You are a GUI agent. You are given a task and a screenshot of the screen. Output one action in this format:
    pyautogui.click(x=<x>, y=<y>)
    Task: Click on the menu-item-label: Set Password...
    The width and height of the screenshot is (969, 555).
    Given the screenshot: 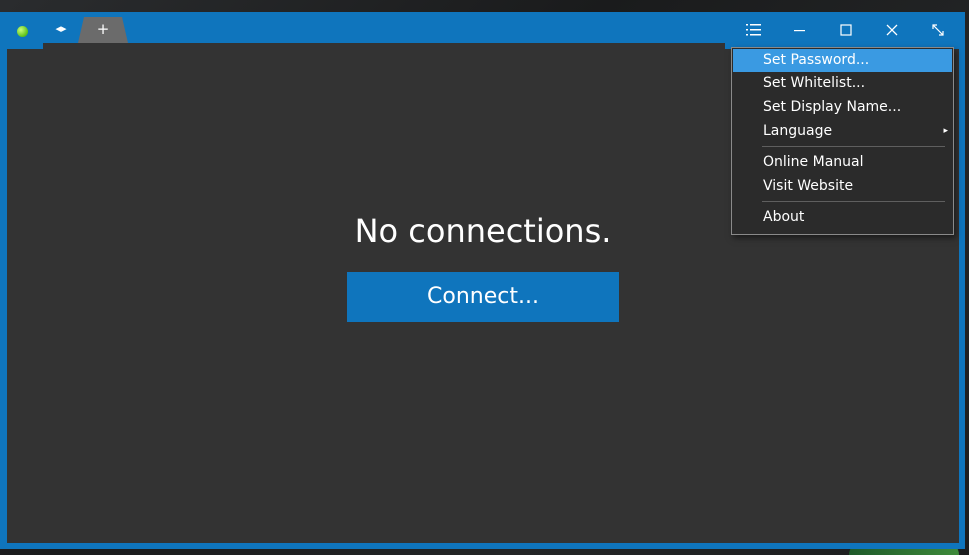 What is the action you would take?
    pyautogui.click(x=816, y=60)
    